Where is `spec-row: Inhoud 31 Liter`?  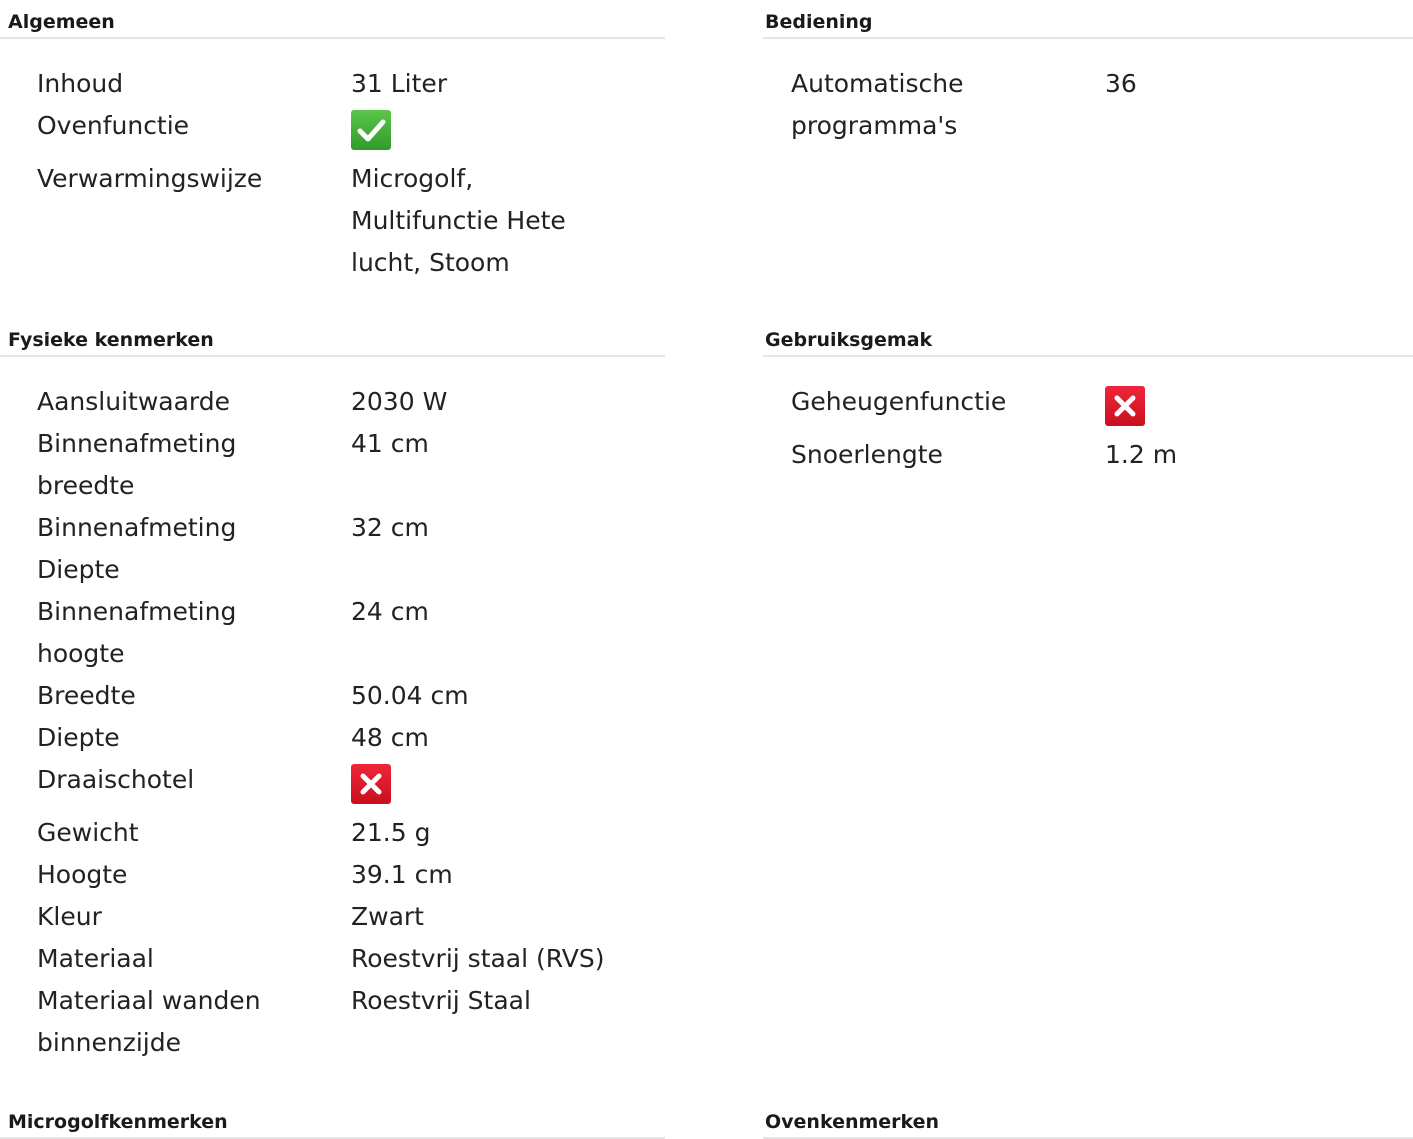
spec-row: Inhoud 31 Liter is located at coordinates (351, 84).